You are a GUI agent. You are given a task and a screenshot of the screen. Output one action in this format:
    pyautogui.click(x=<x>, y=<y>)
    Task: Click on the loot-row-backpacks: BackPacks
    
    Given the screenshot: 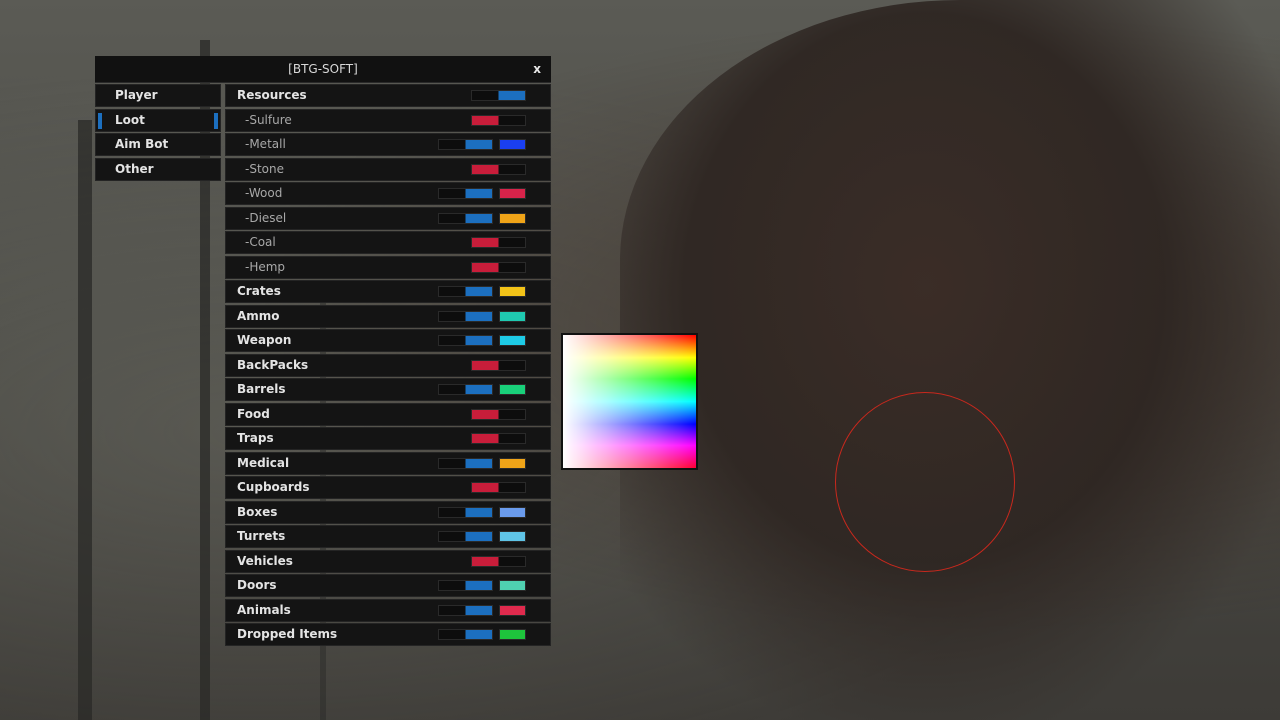 What is the action you would take?
    pyautogui.click(x=388, y=365)
    